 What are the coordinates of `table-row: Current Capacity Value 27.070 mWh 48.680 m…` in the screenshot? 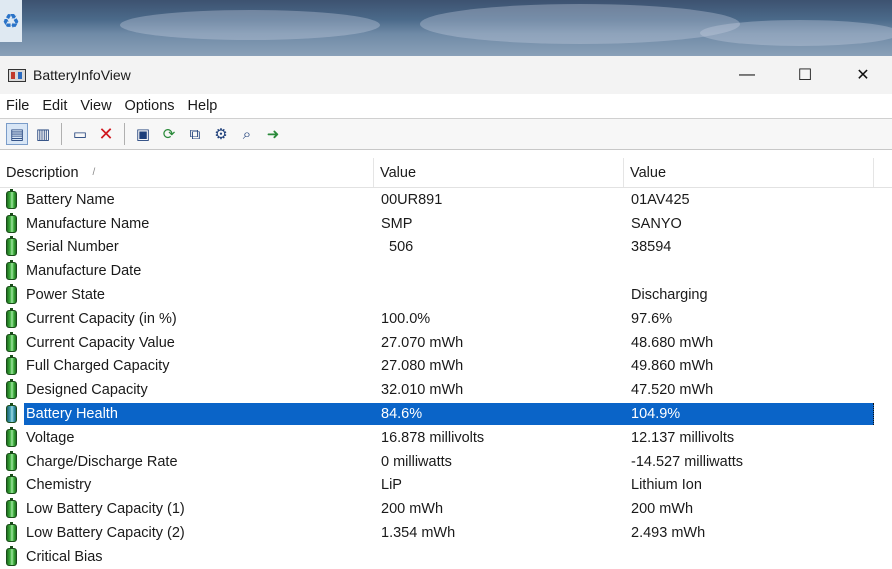 It's located at (446, 343).